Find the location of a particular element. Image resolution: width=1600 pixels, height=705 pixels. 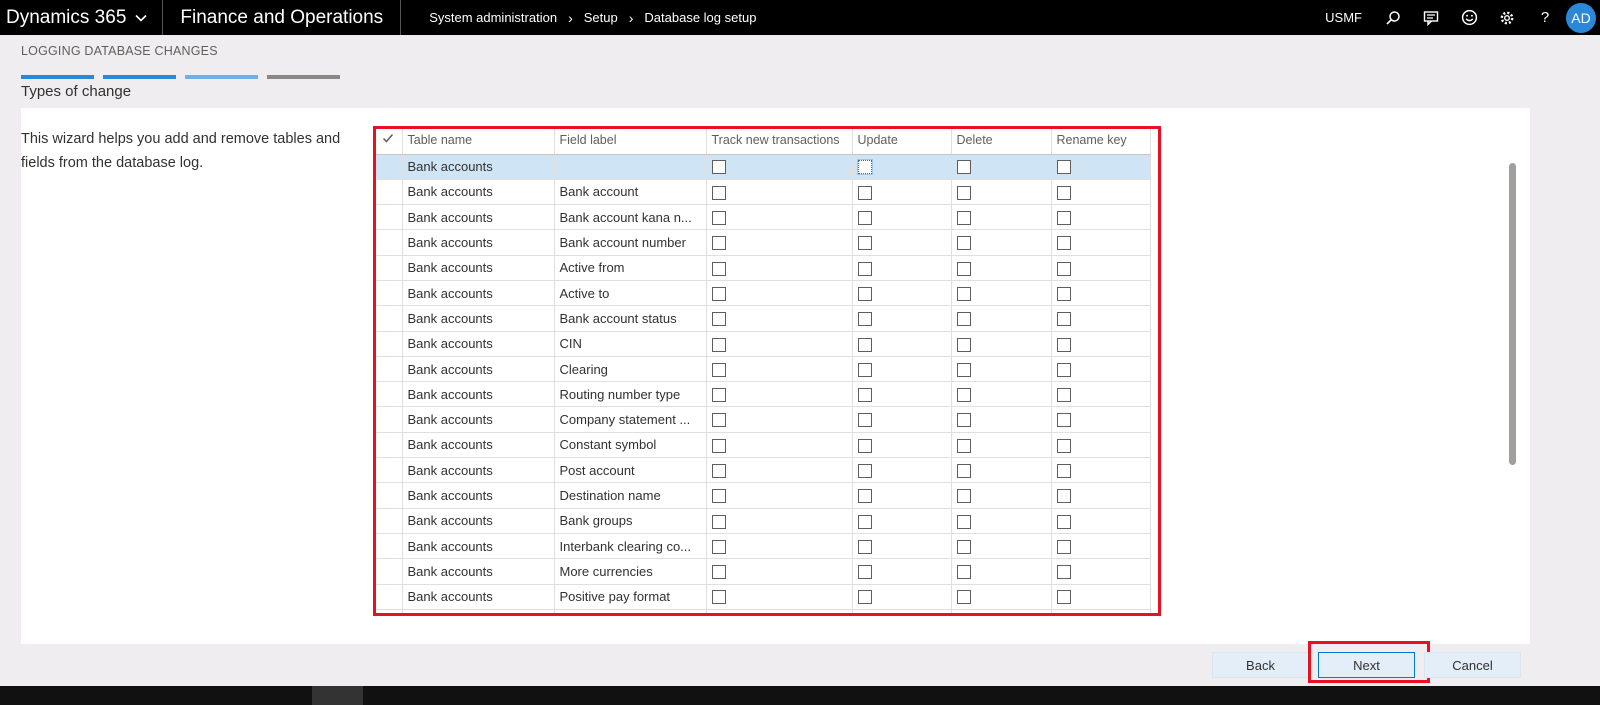

column-header-track-new-transactions: Track new transactions is located at coordinates (779, 140).